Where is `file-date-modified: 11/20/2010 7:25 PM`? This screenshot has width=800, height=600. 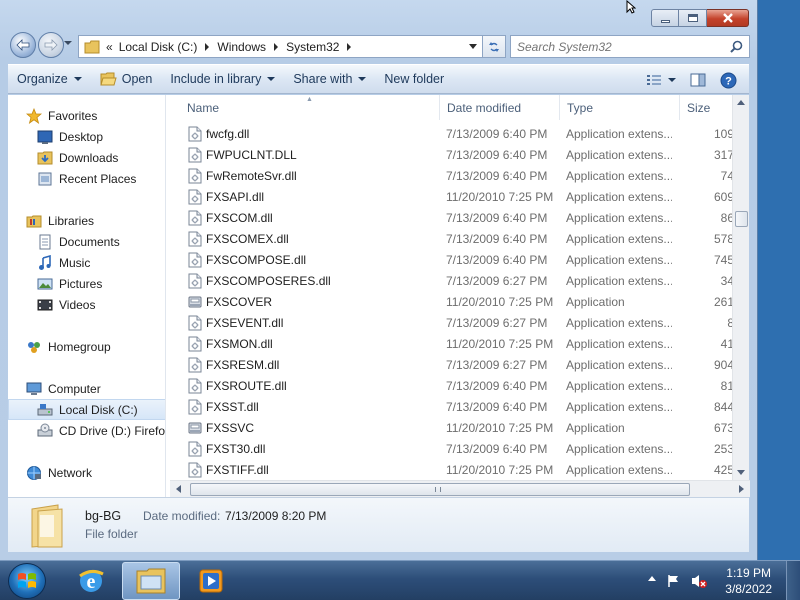
file-date-modified: 11/20/2010 7:25 PM is located at coordinates (500, 427).